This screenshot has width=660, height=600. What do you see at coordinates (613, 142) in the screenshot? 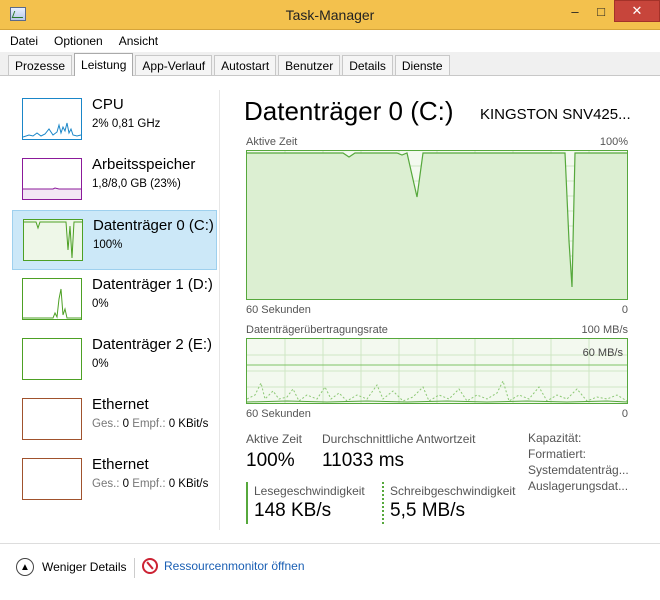
I see `active-time-max: 100%` at bounding box center [613, 142].